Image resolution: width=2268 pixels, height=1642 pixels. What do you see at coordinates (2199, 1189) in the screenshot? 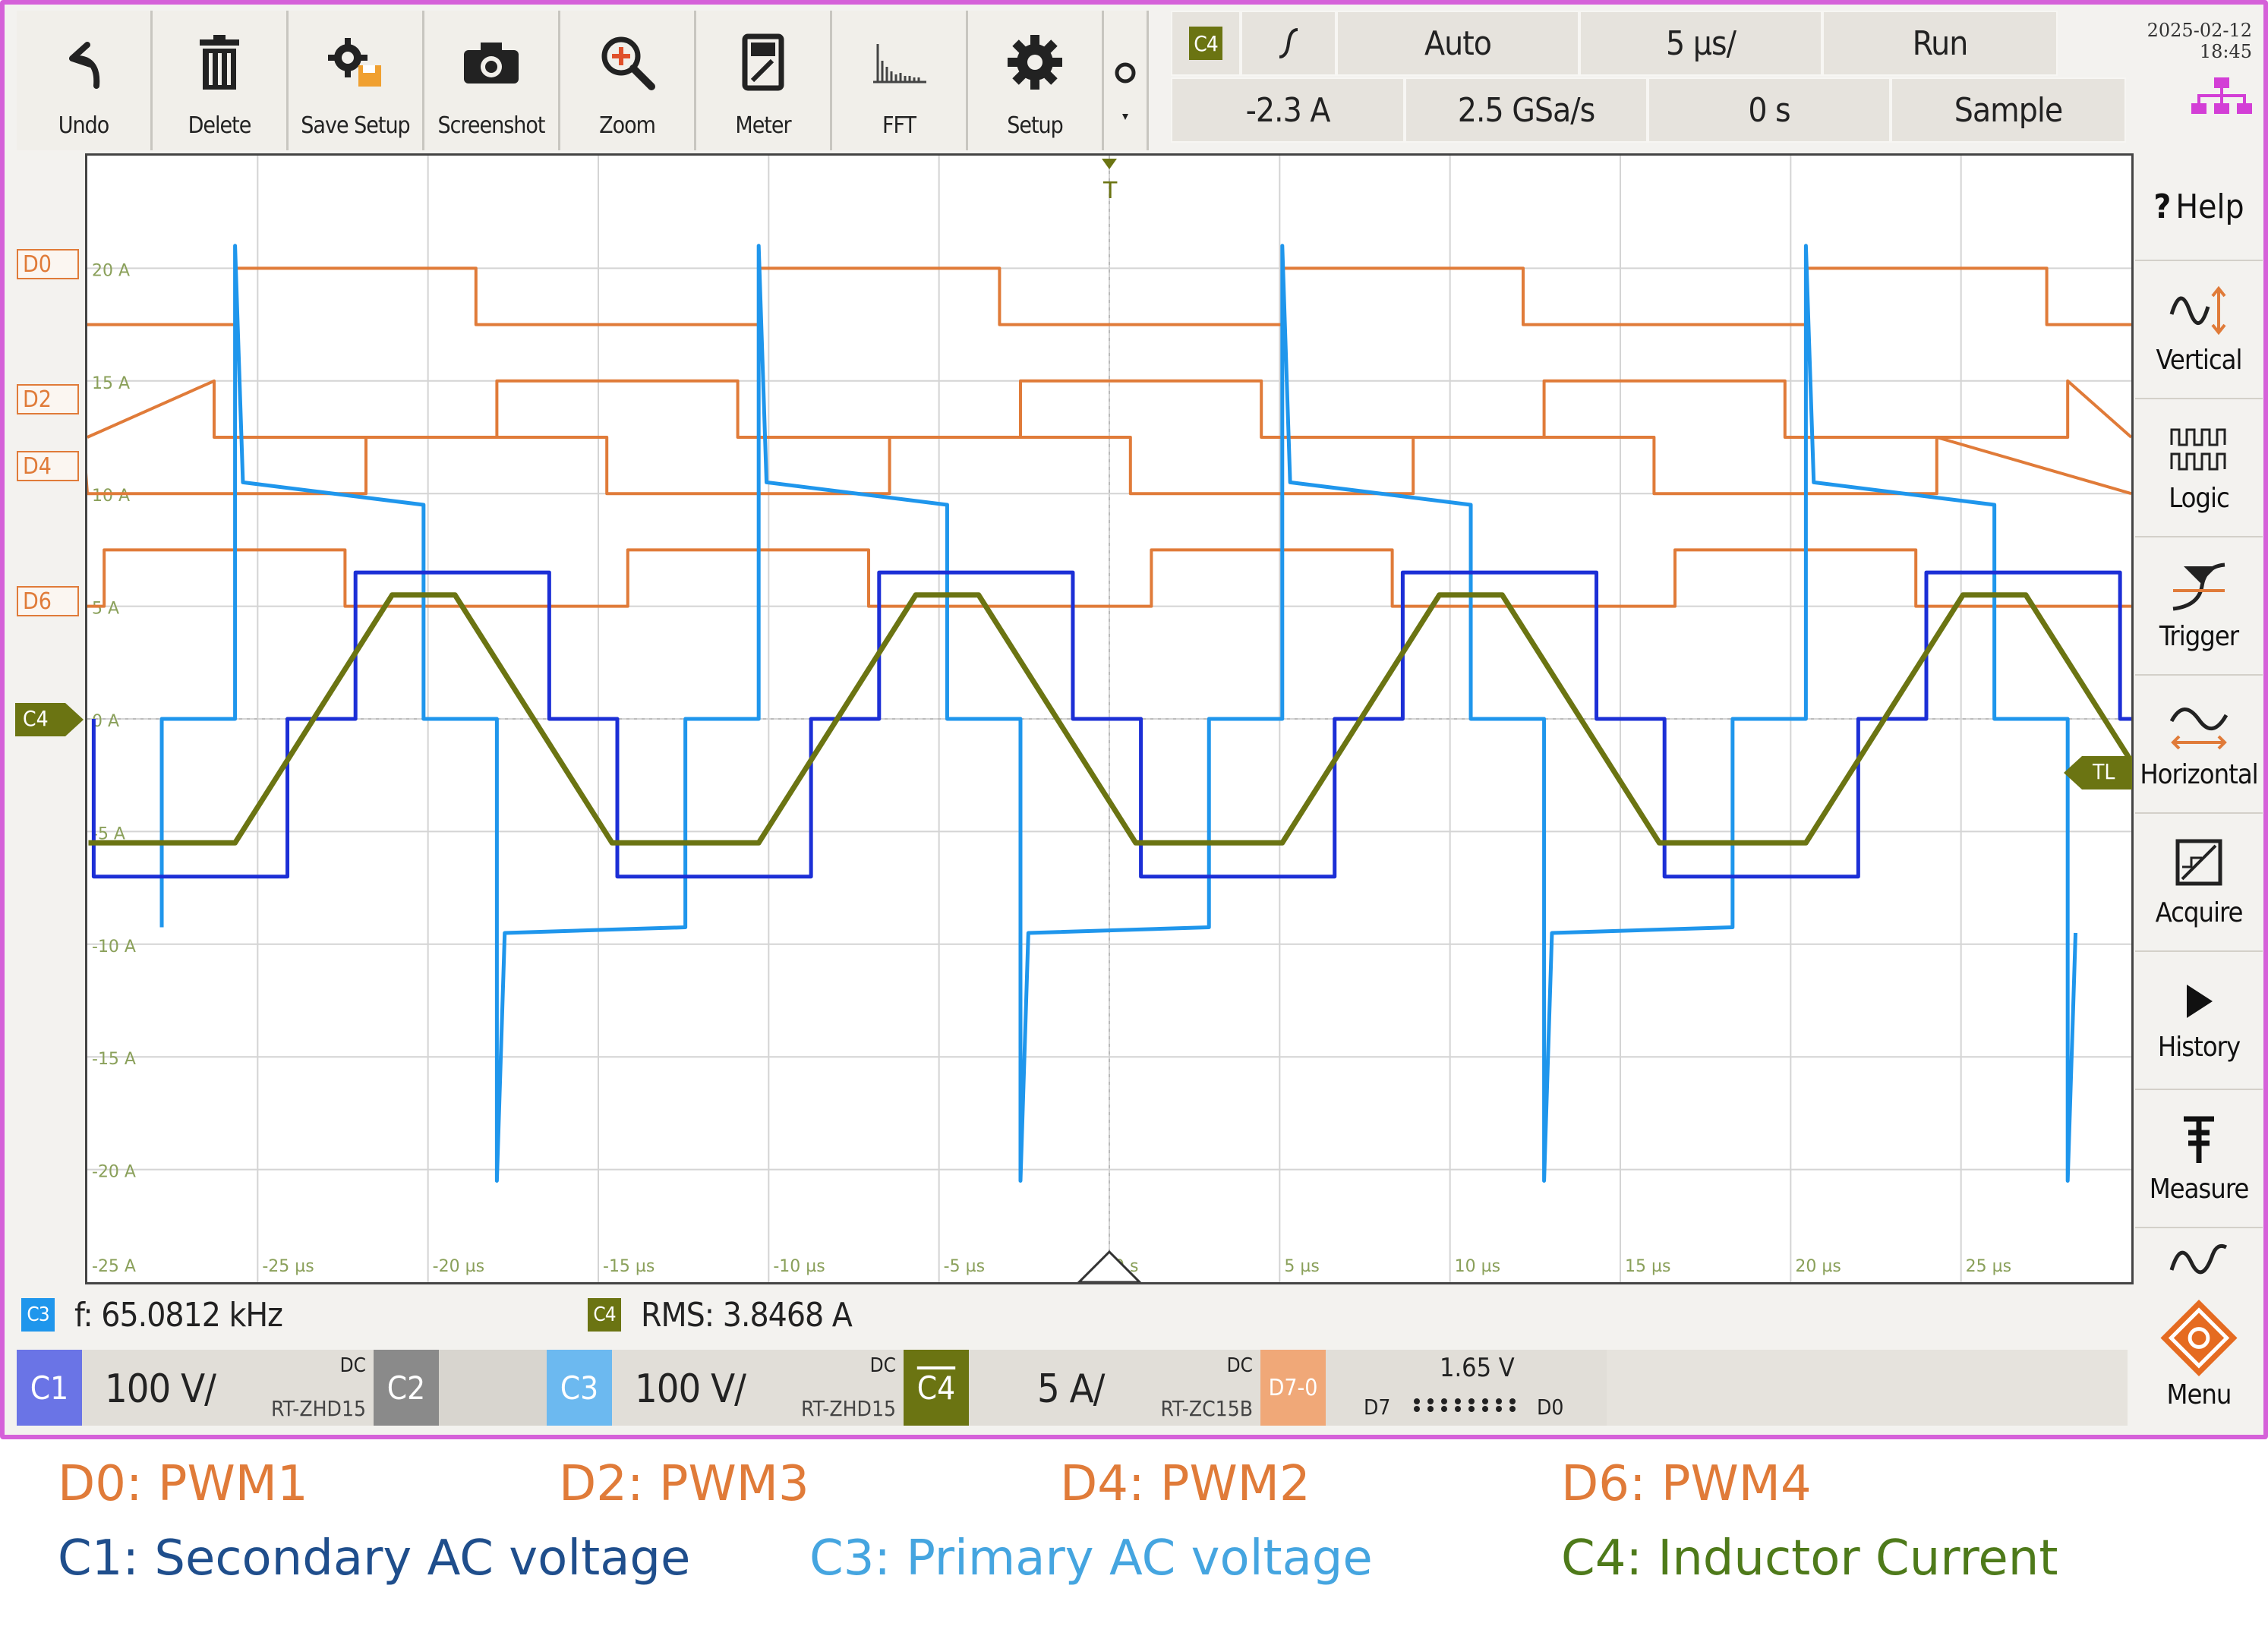
I see `measure-label: Measure` at bounding box center [2199, 1189].